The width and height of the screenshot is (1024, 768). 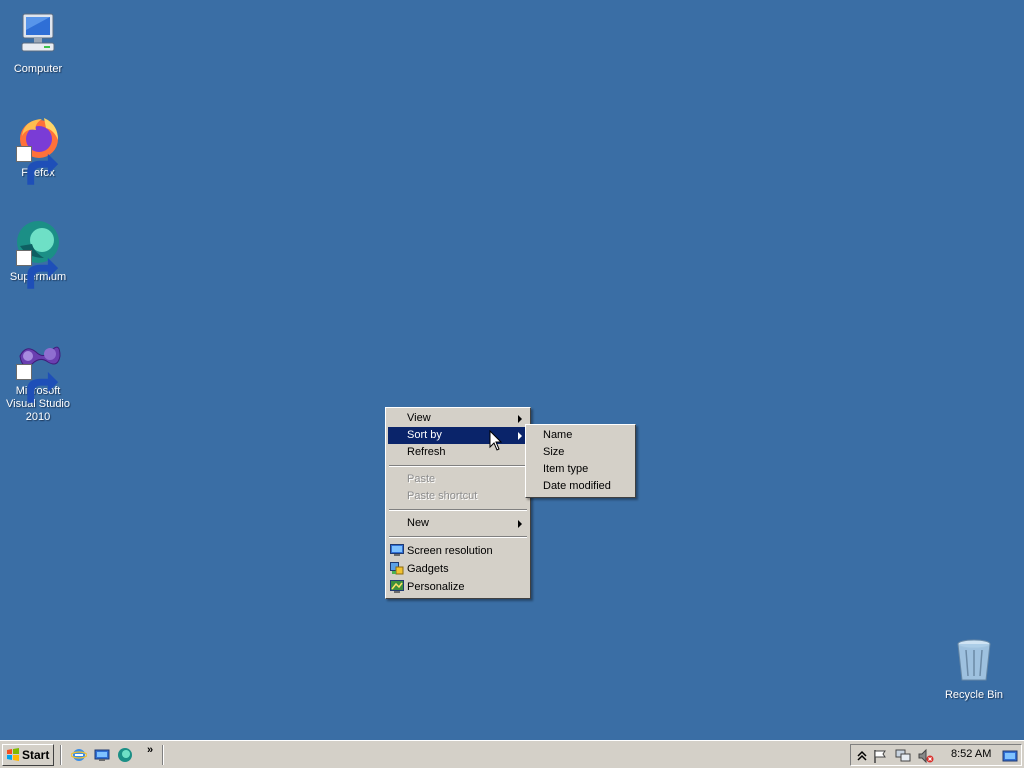 I want to click on menu-item-label: Gadgets, so click(x=428, y=569).